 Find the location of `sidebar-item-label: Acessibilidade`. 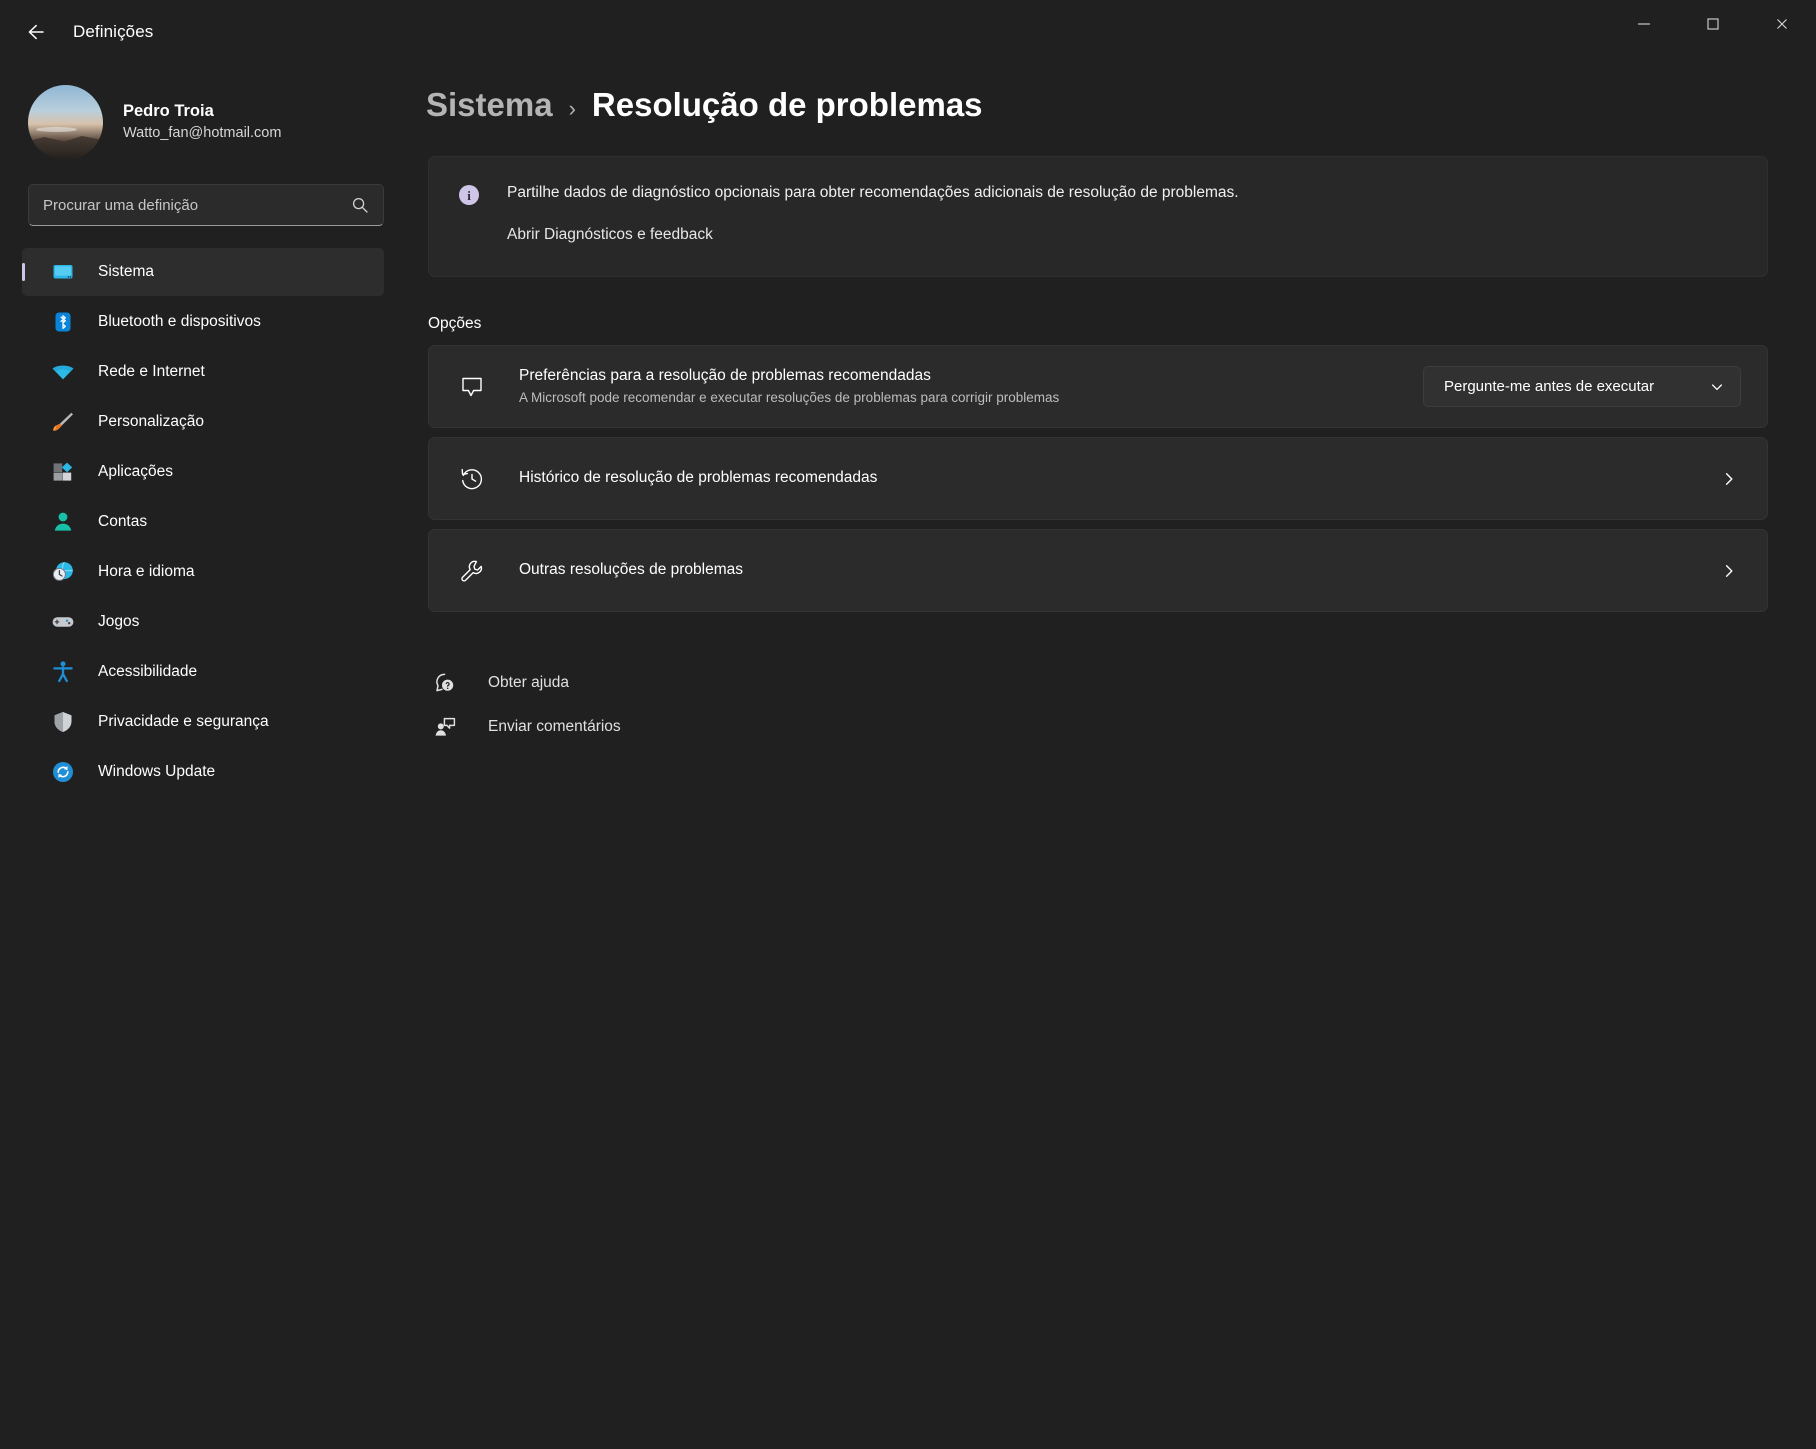

sidebar-item-label: Acessibilidade is located at coordinates (148, 671).